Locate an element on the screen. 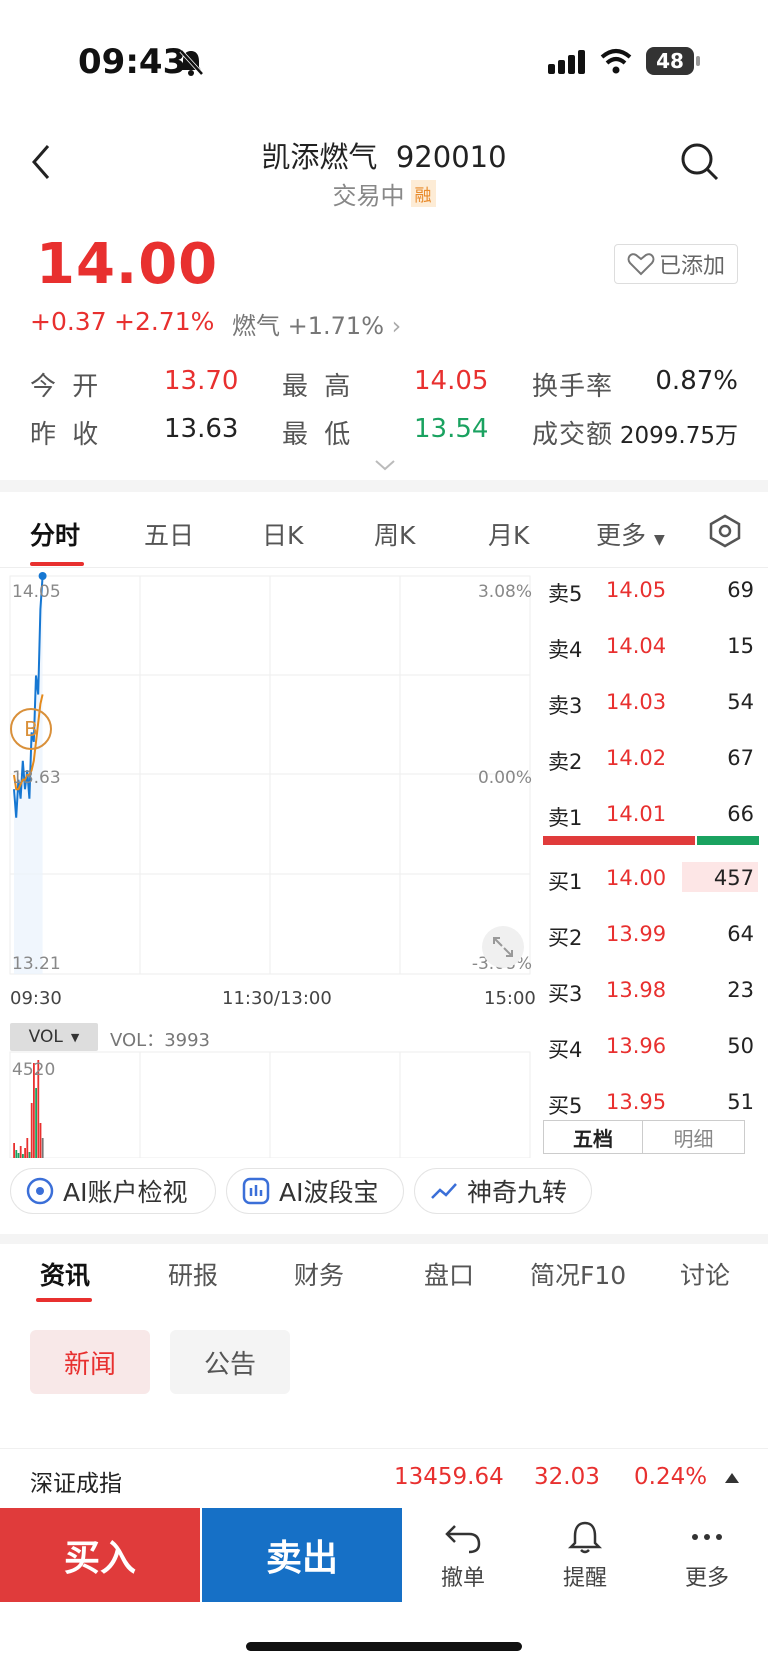 Image resolution: width=768 pixels, height=1670 pixels. level-price: 13.96 is located at coordinates (636, 1046).